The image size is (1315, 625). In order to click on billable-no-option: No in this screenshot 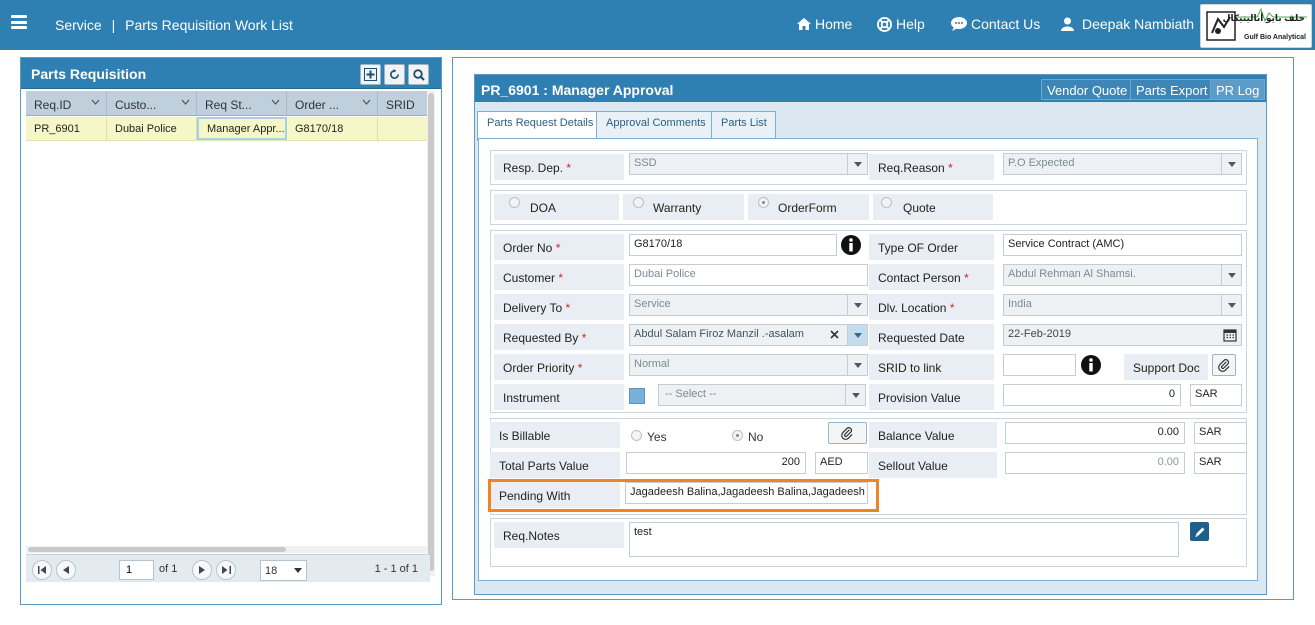, I will do `click(747, 435)`.